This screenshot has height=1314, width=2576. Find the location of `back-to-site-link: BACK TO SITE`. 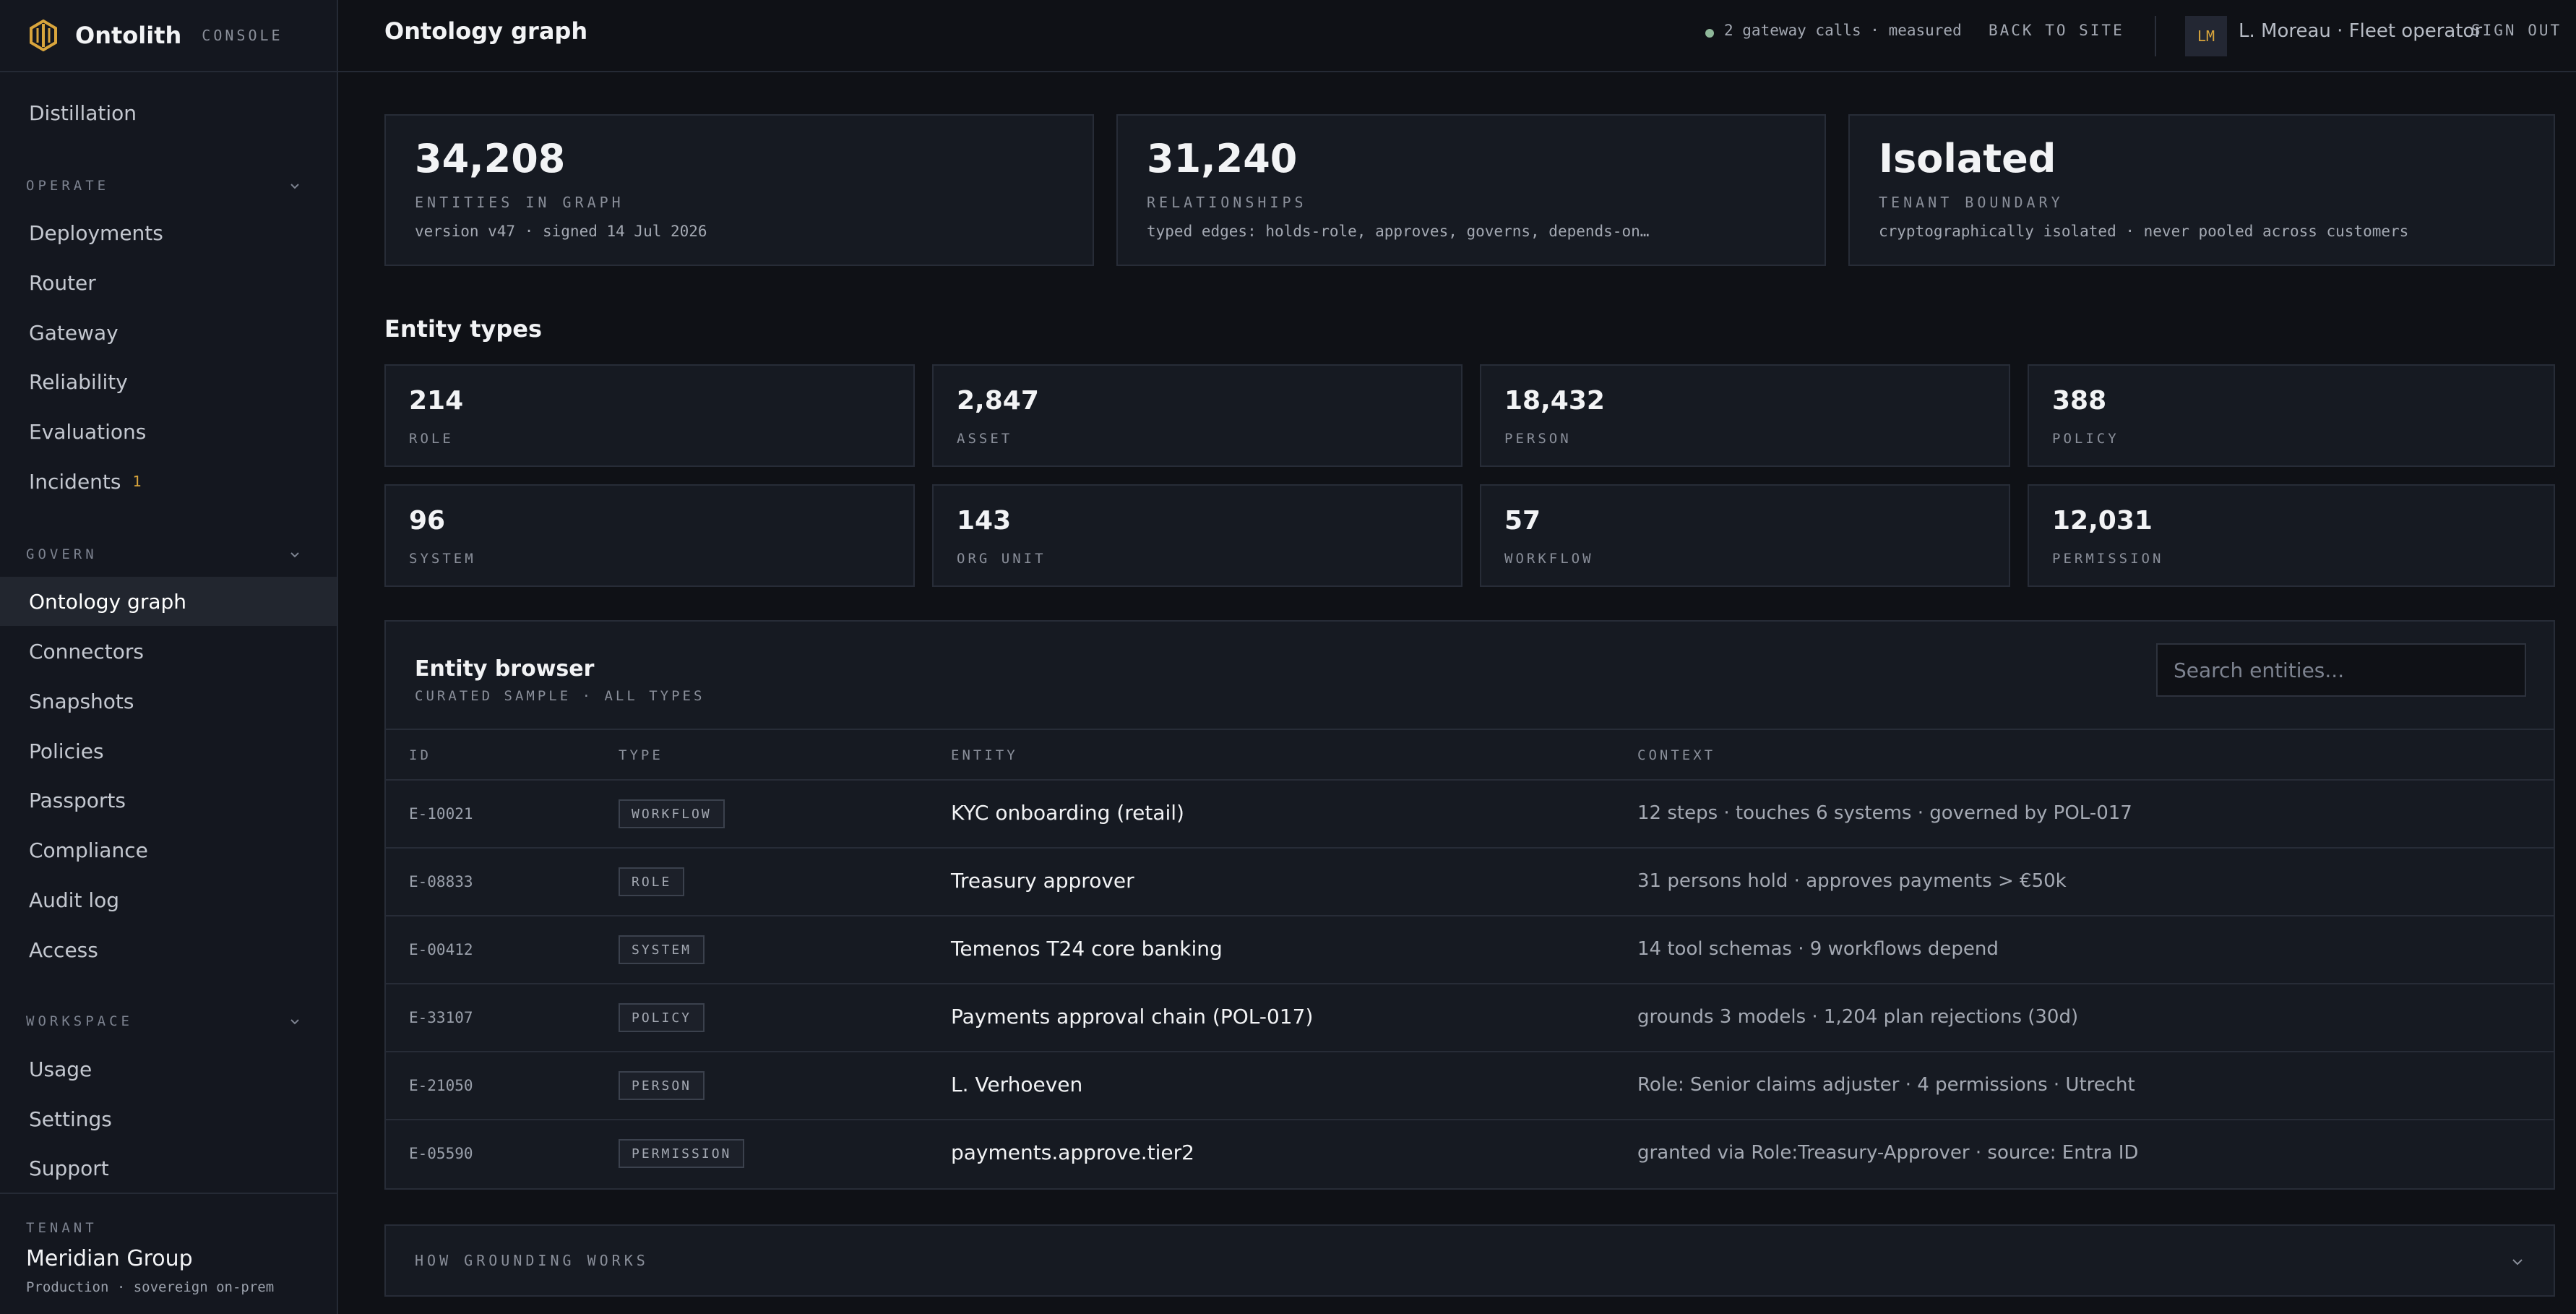

back-to-site-link: BACK TO SITE is located at coordinates (2056, 30).